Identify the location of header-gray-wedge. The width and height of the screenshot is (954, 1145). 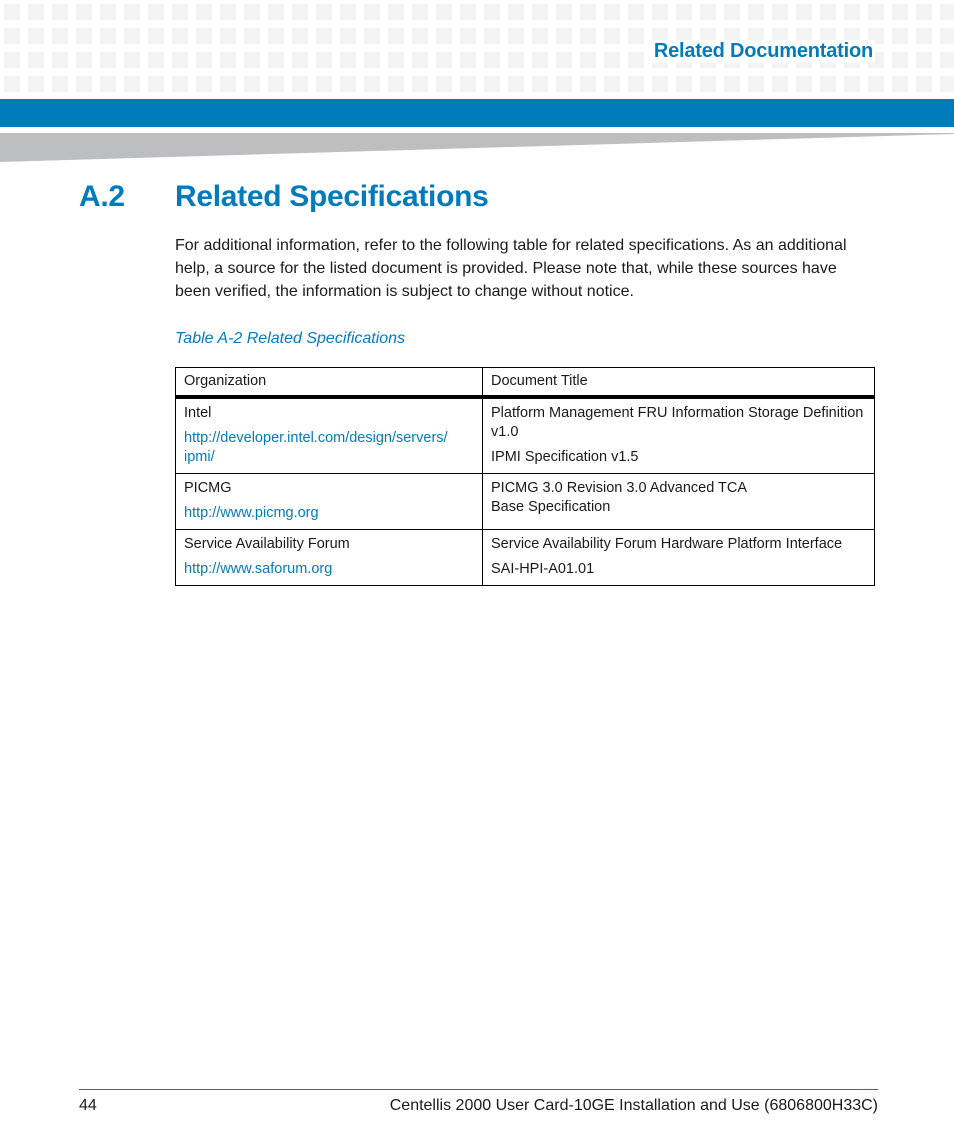
(477, 147).